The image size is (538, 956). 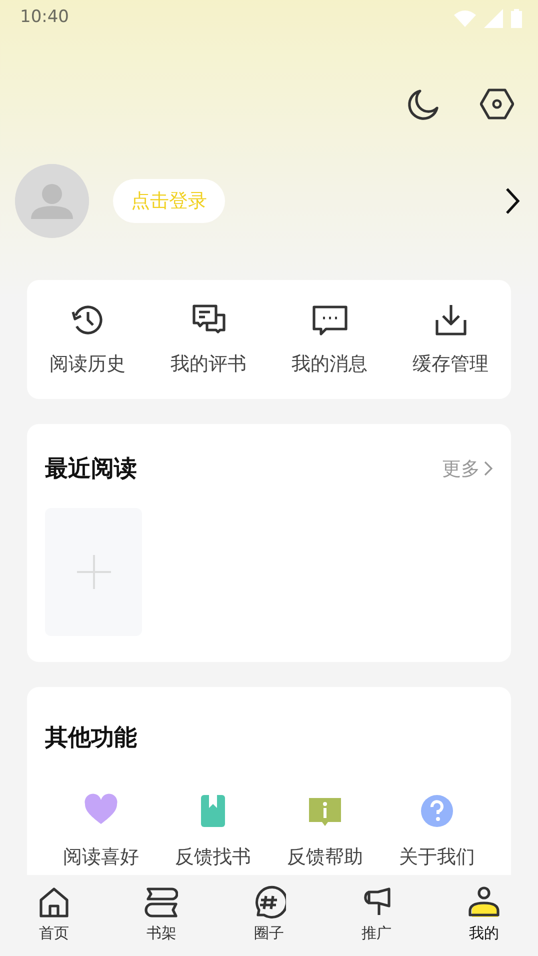 What do you see at coordinates (161, 902) in the screenshot?
I see `shelf-icon` at bounding box center [161, 902].